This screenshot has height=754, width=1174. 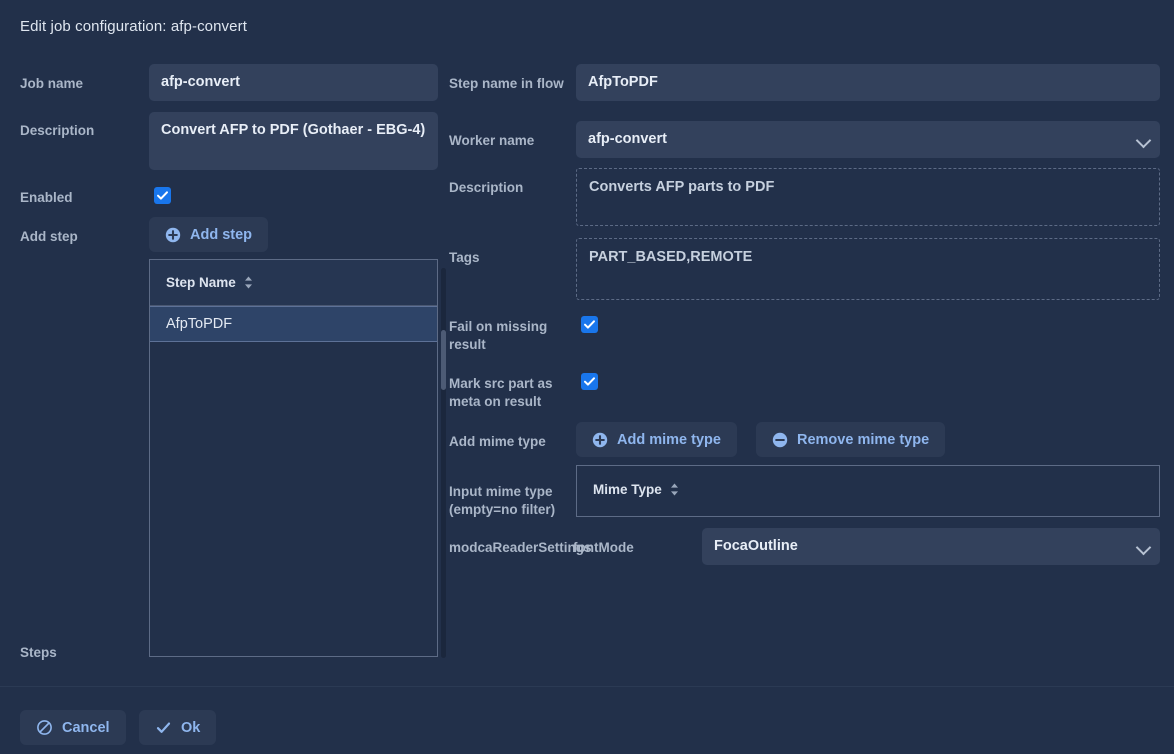 What do you see at coordinates (603, 547) in the screenshot?
I see `modca-reader-settings-font-mode-label: fontMode` at bounding box center [603, 547].